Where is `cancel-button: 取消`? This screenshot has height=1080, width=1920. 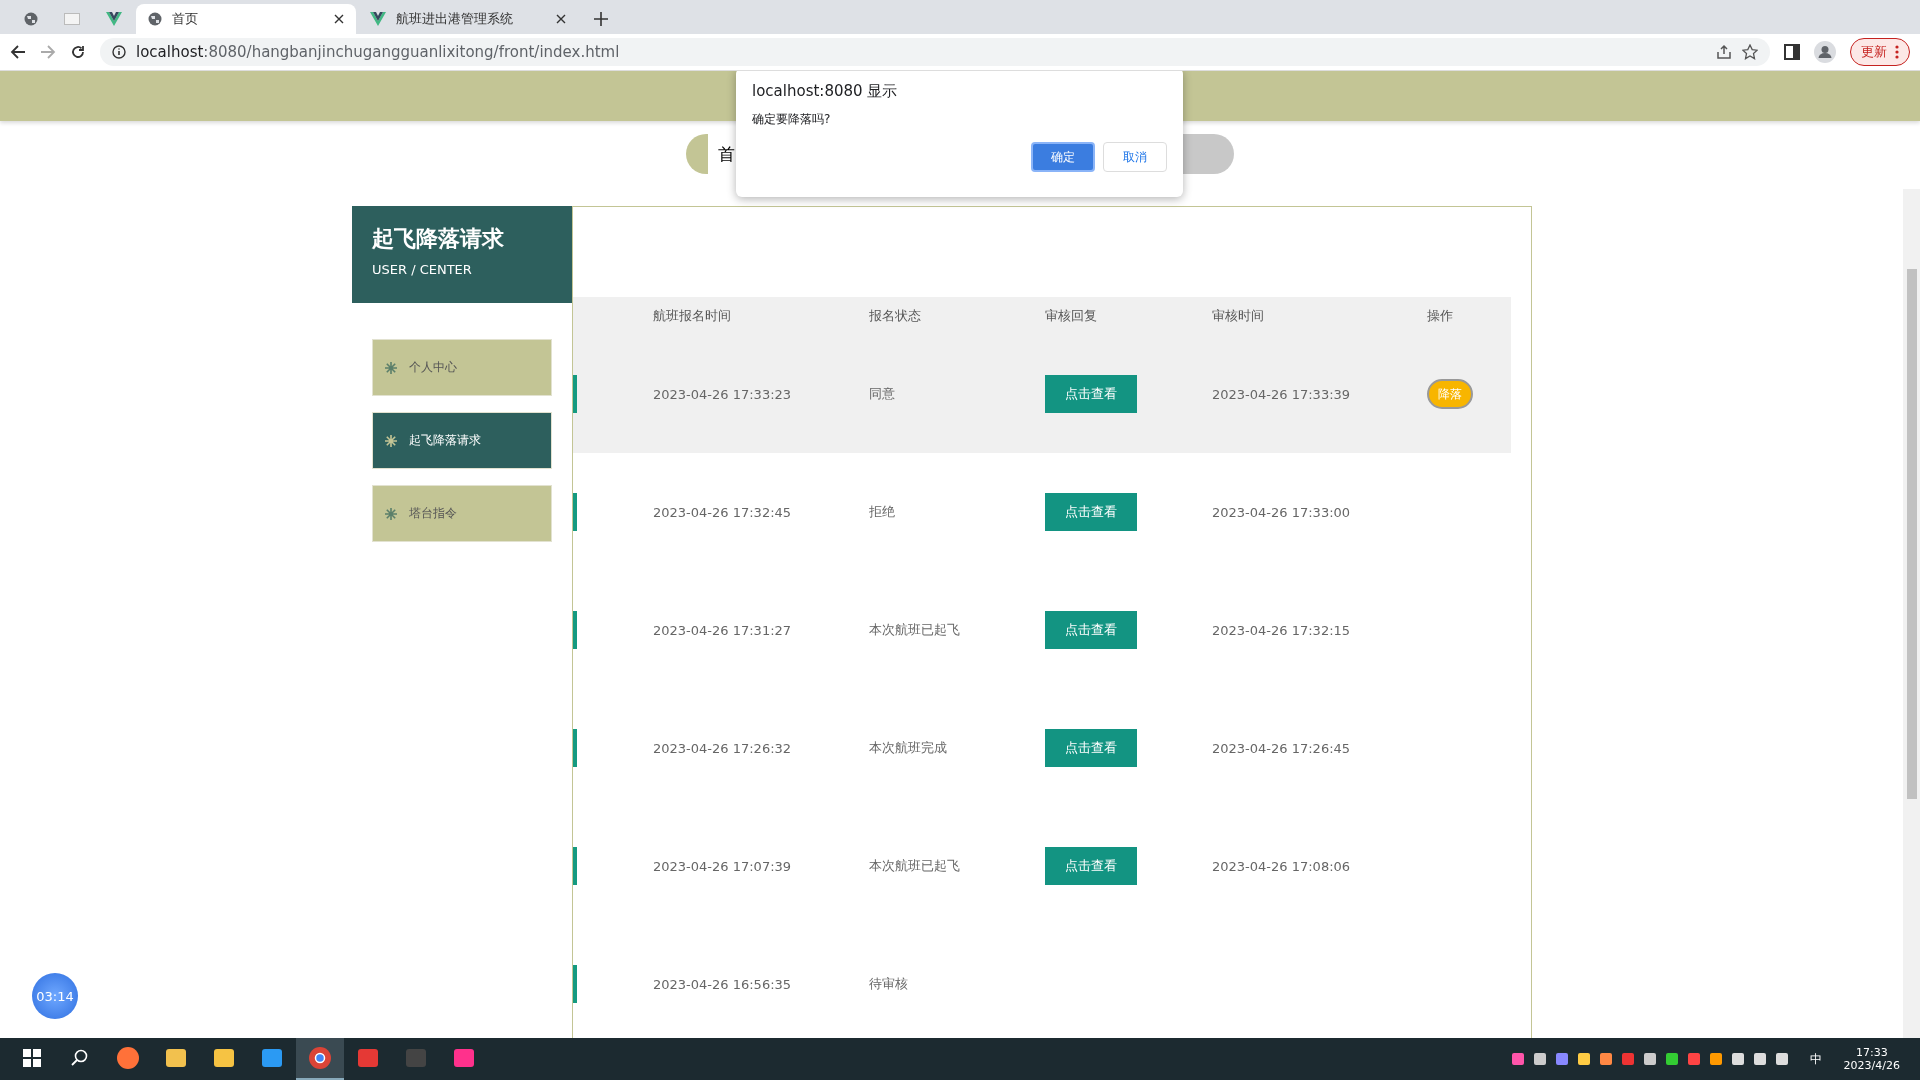 cancel-button: 取消 is located at coordinates (1135, 157).